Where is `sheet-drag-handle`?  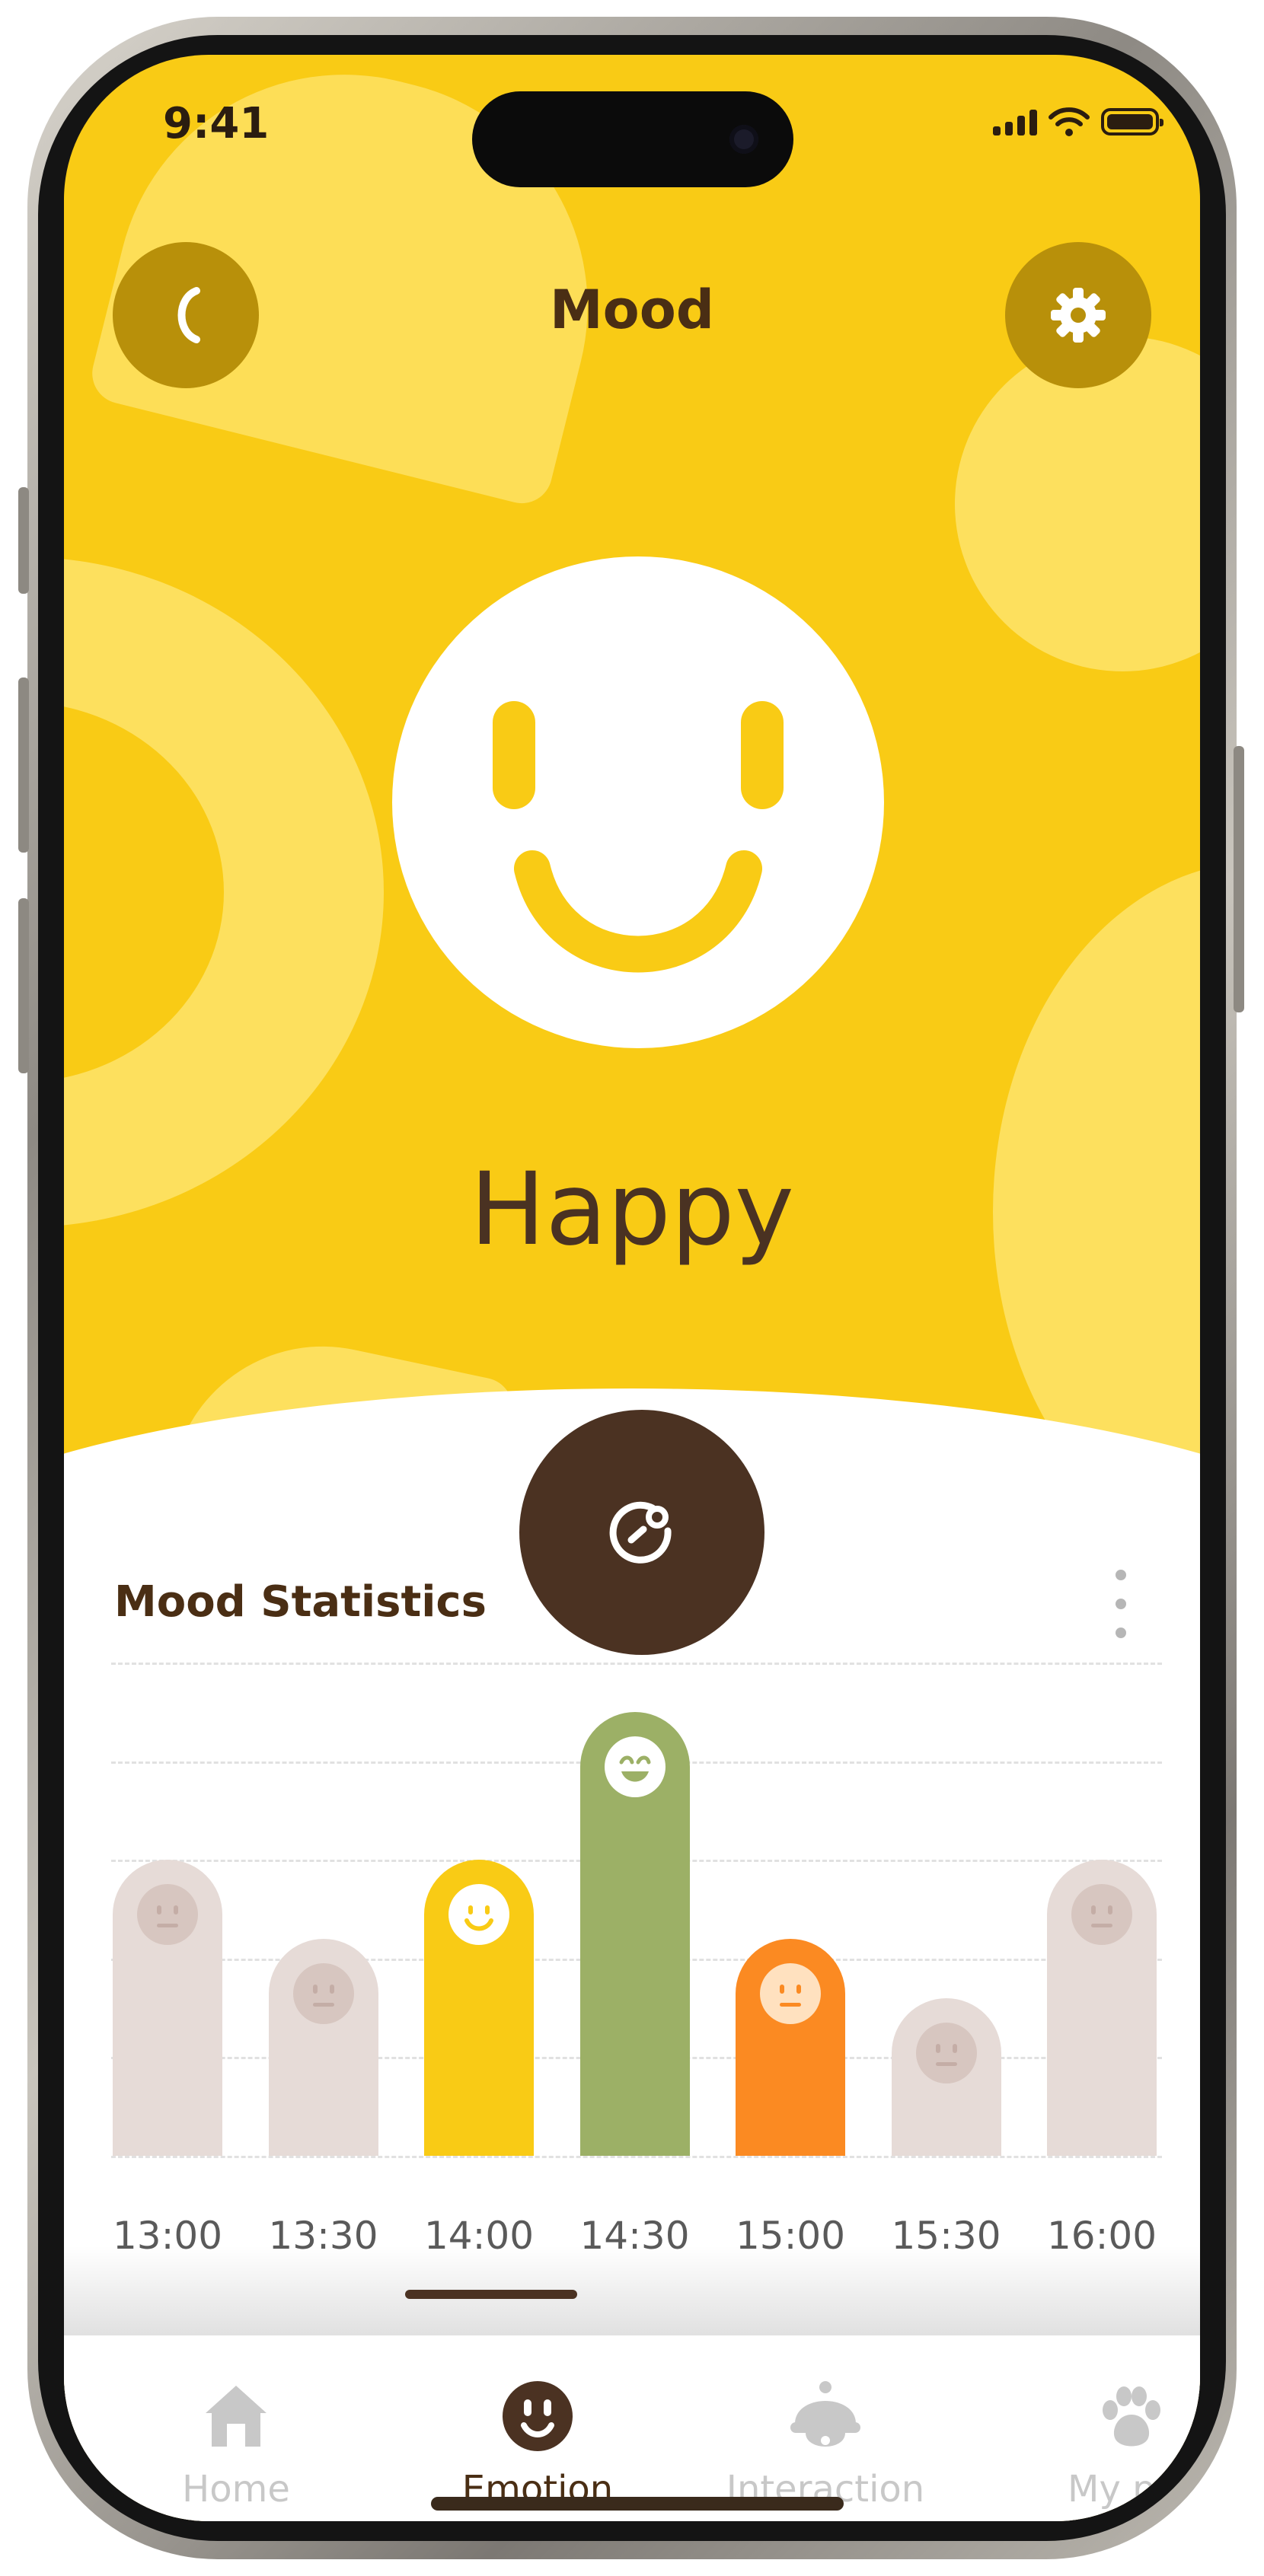 sheet-drag-handle is located at coordinates (491, 2295).